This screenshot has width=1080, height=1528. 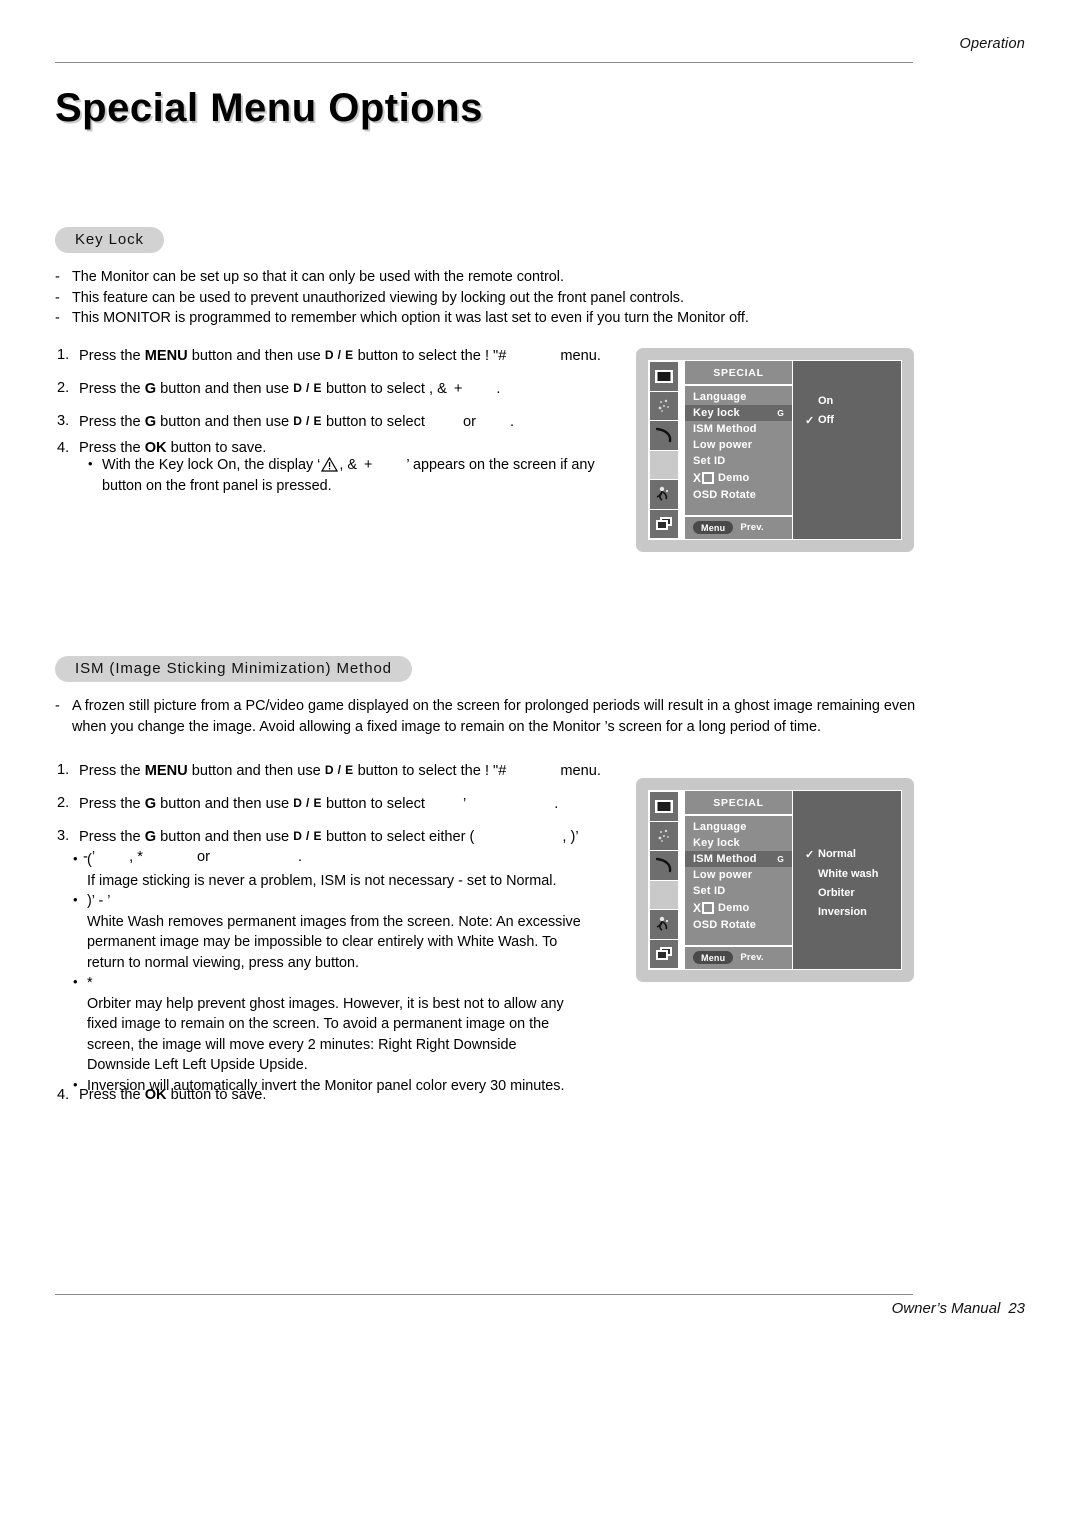 What do you see at coordinates (217, 485) in the screenshot?
I see `bullet-line-2: button on the front panel is pressed.` at bounding box center [217, 485].